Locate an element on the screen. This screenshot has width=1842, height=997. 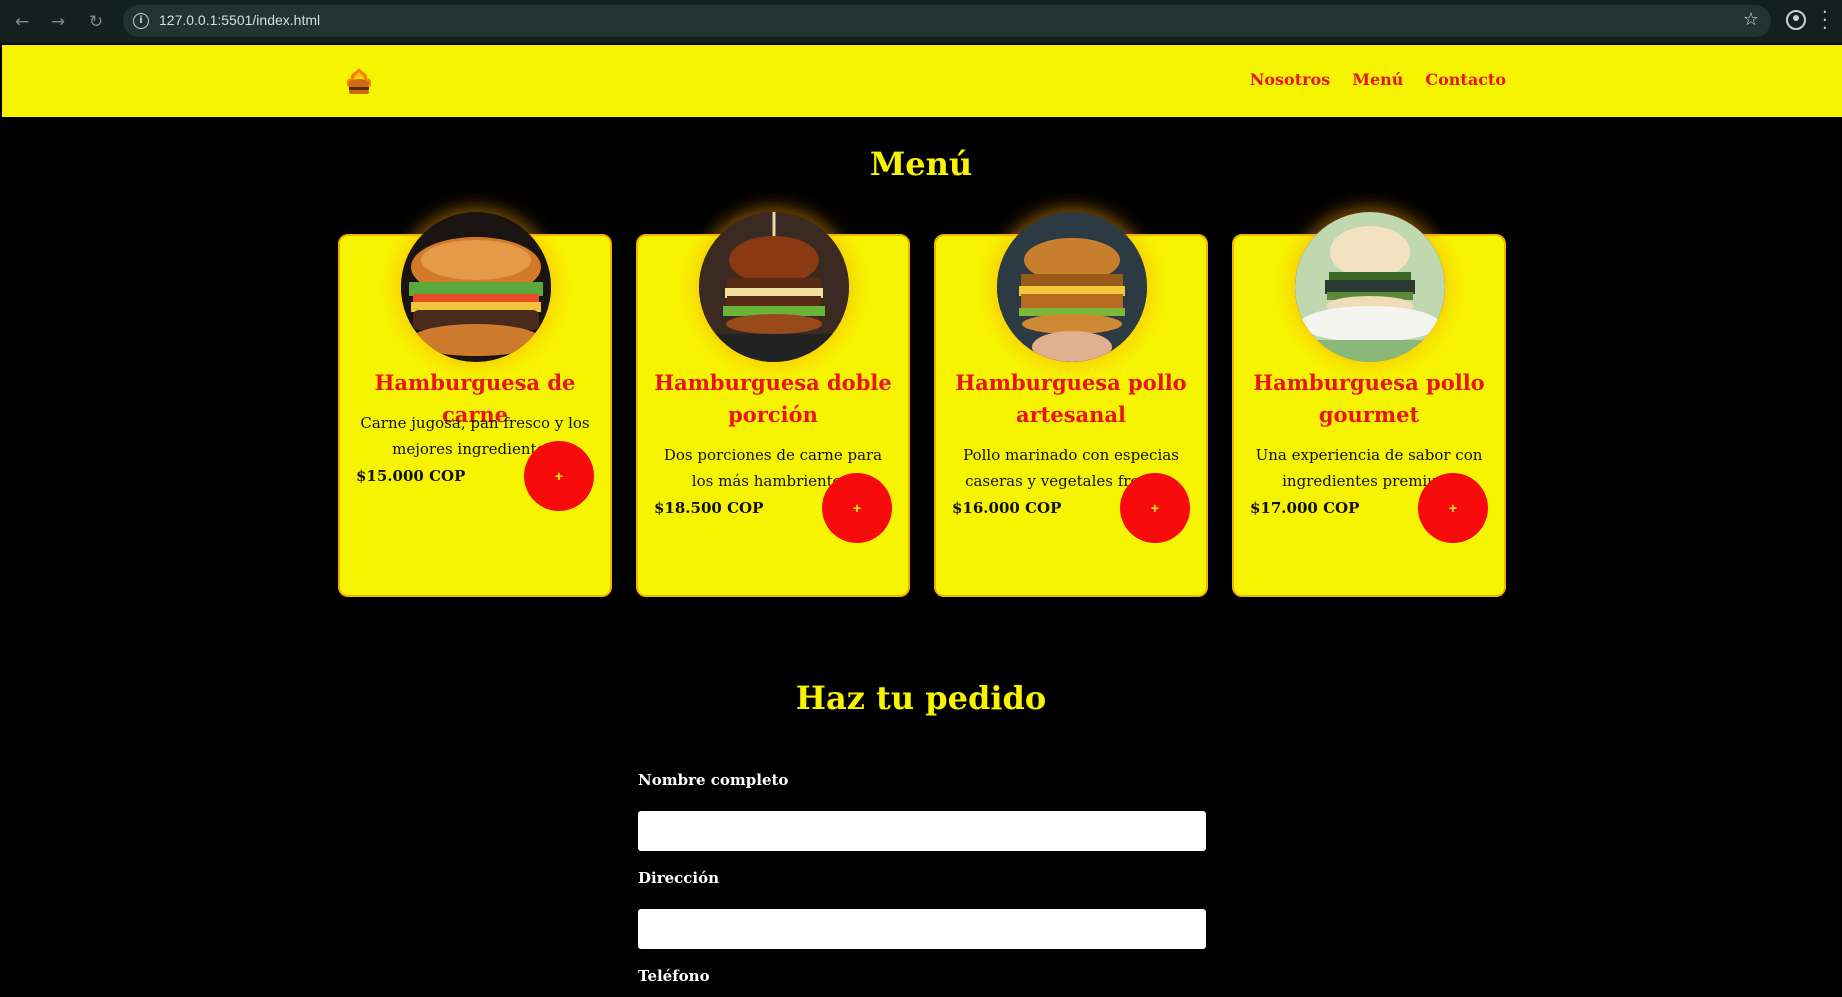
site-header: Nosotros Menú Contacto is located at coordinates (922, 81).